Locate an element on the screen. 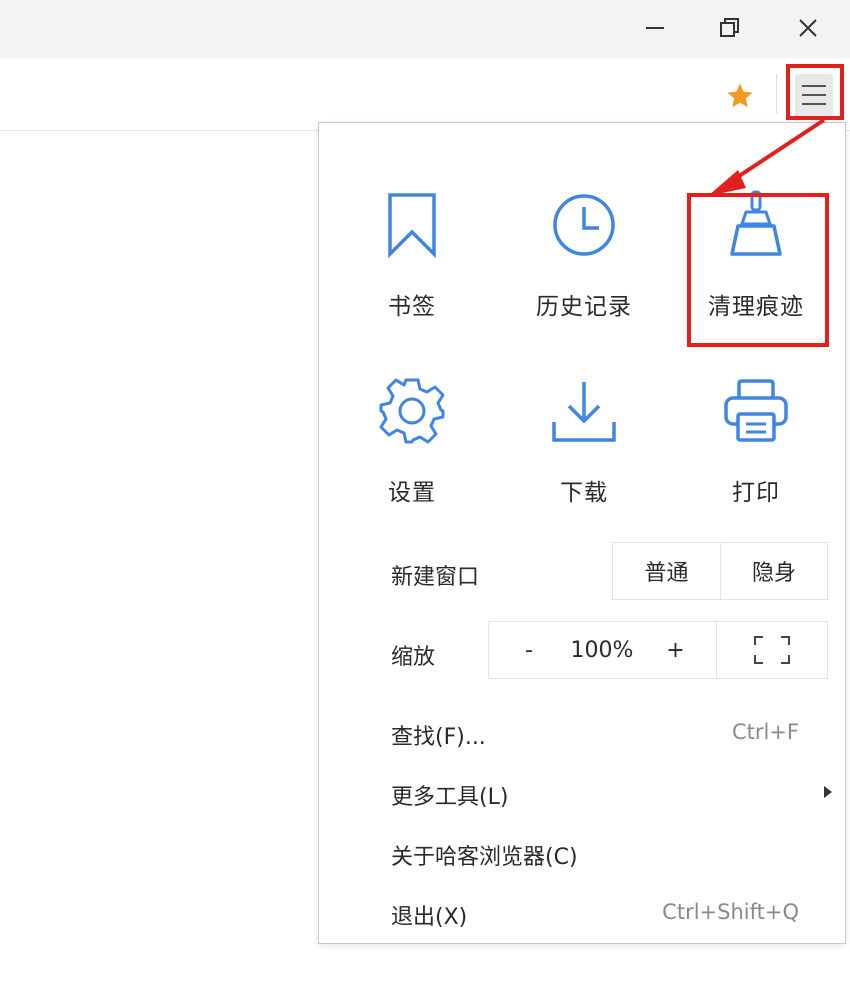 This screenshot has width=850, height=998. fullscreen-button is located at coordinates (772, 650).